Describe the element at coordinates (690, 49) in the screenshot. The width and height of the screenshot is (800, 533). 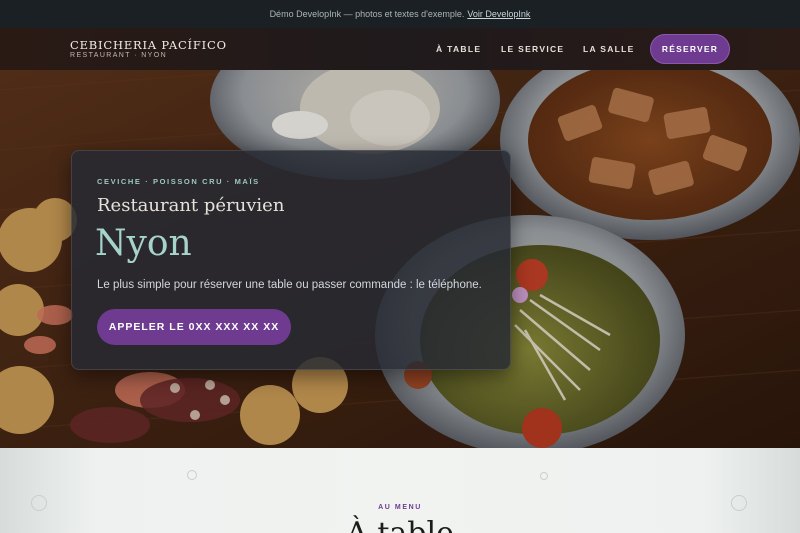
I see `reserve-button: RÉSERVER` at that location.